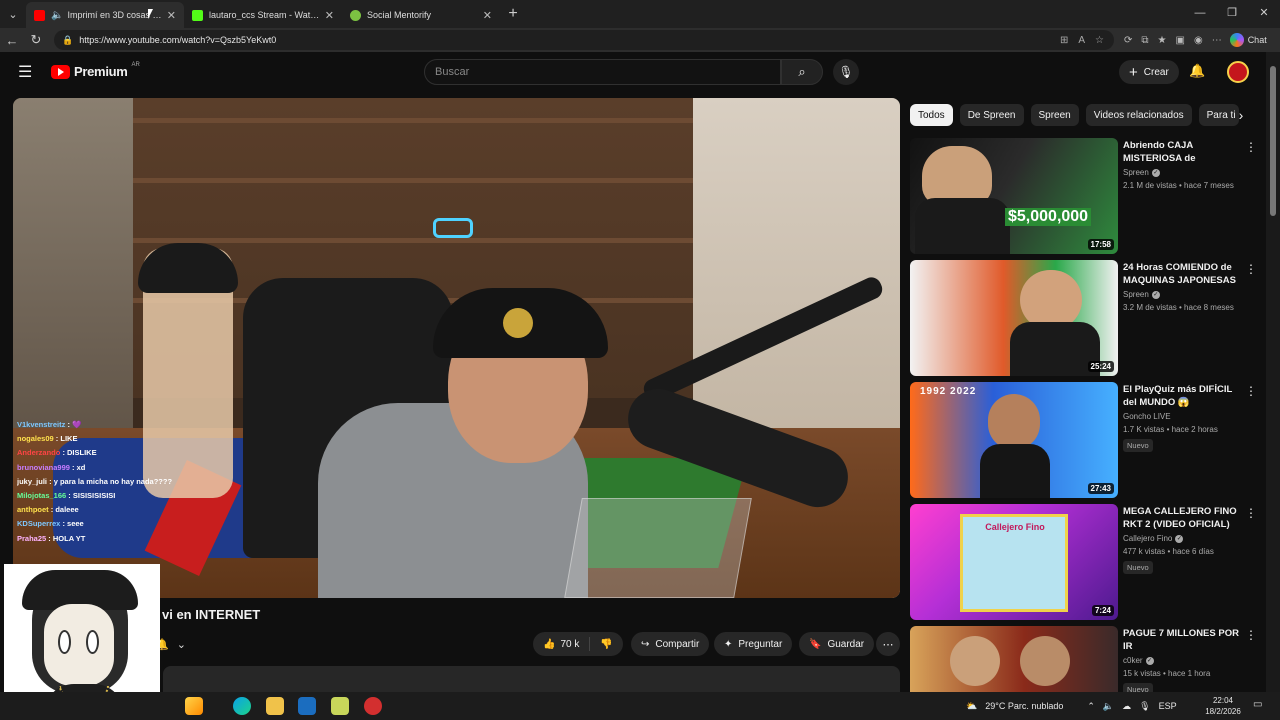  What do you see at coordinates (1014, 318) in the screenshot?
I see `video-thumbnail: 25:24` at bounding box center [1014, 318].